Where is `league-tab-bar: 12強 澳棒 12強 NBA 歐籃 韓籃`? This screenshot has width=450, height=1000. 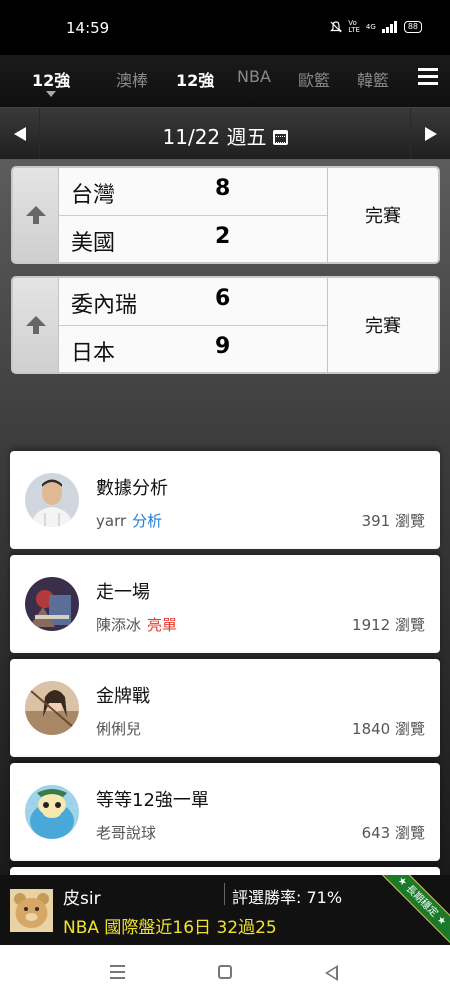
league-tab-bar: 12強 澳棒 12強 NBA 歐籃 韓籃 is located at coordinates (225, 81).